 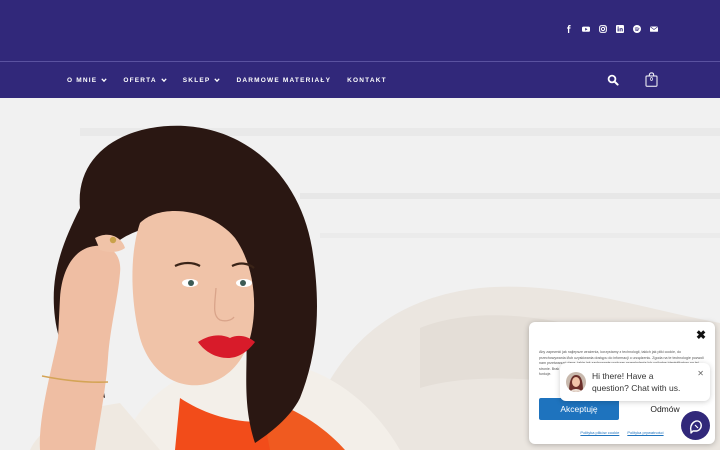 I want to click on cart-count: 0, so click(x=651, y=80).